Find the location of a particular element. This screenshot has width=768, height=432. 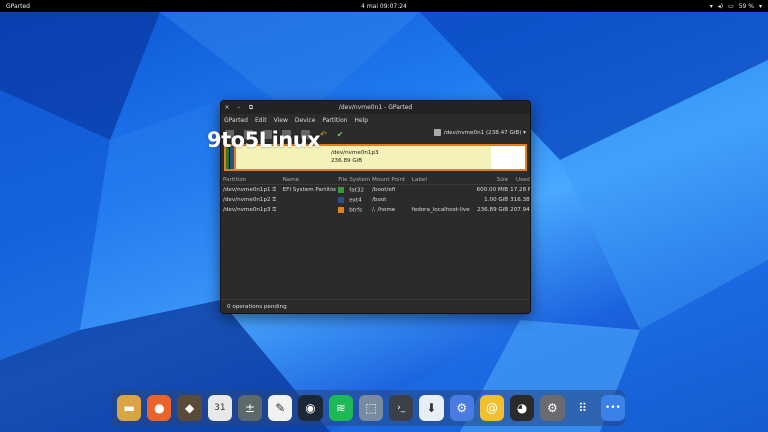

device-selector: /dev/nvme0n1 (238.47 GiB) ▾ is located at coordinates (479, 132).